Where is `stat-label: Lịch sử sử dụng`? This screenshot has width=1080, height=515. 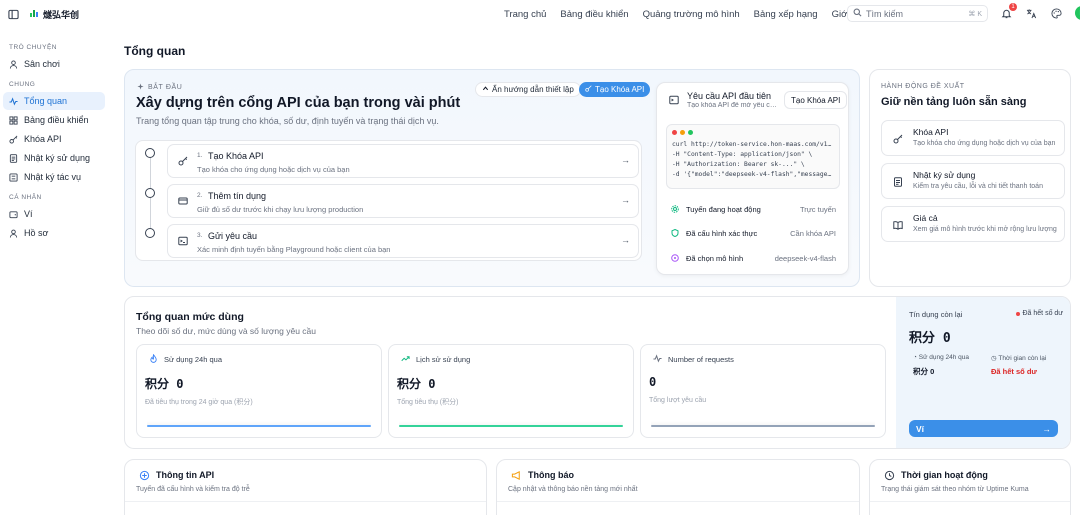
stat-label: Lịch sử sử dụng is located at coordinates (443, 359).